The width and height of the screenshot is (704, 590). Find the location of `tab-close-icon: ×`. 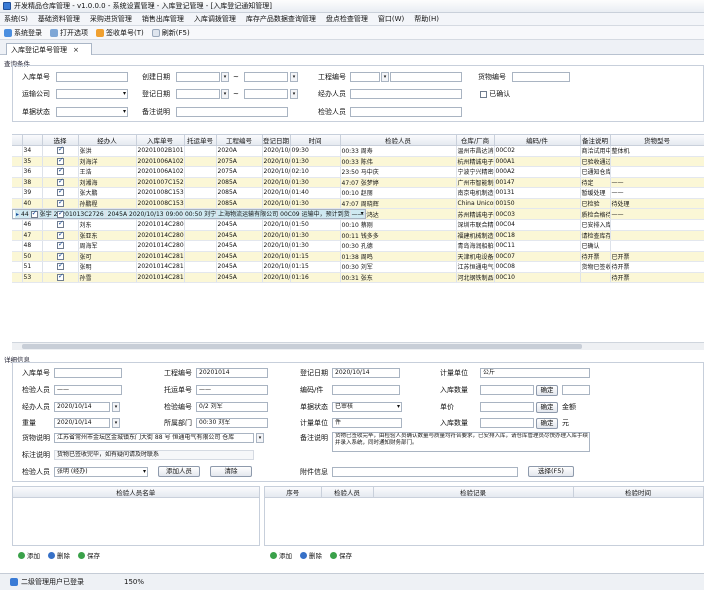

tab-close-icon: × is located at coordinates (76, 50).